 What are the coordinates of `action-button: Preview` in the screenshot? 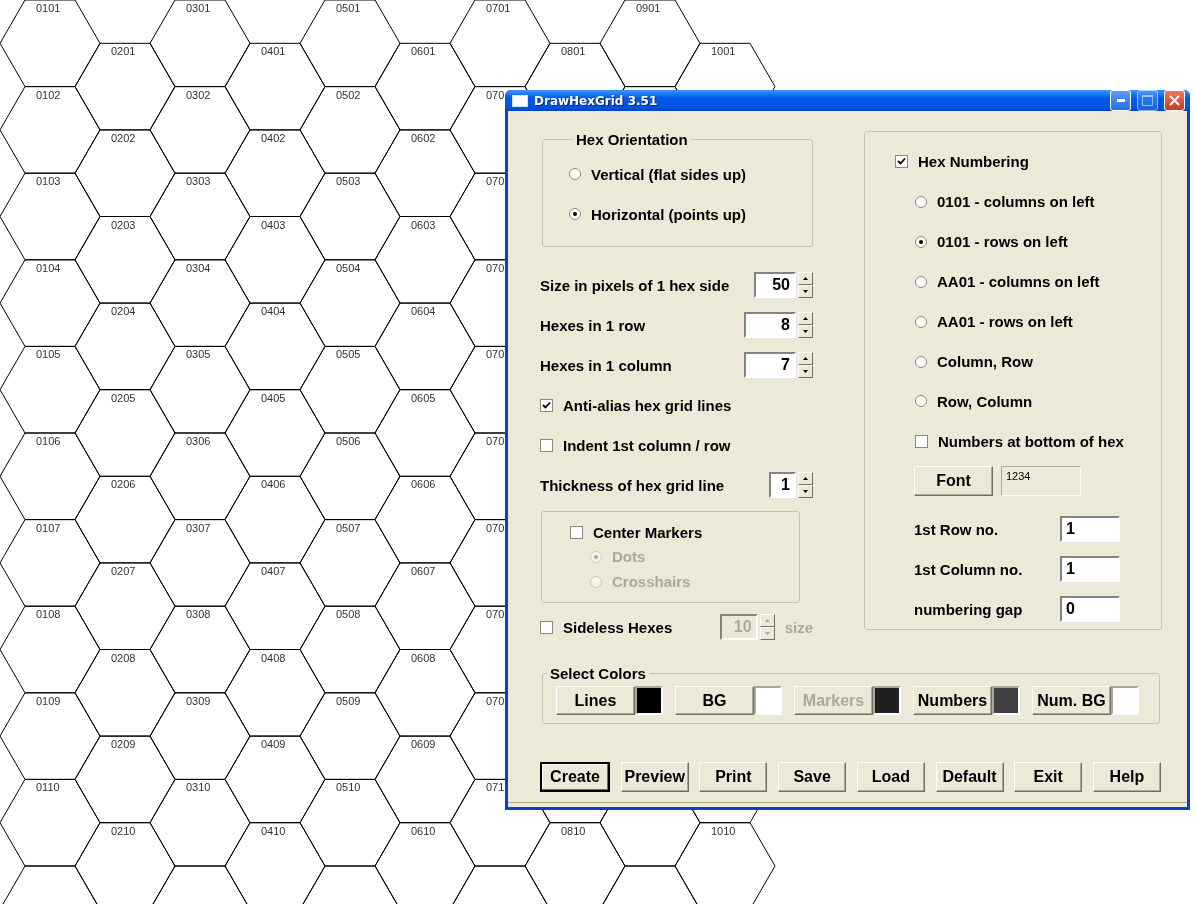 It's located at (654, 777).